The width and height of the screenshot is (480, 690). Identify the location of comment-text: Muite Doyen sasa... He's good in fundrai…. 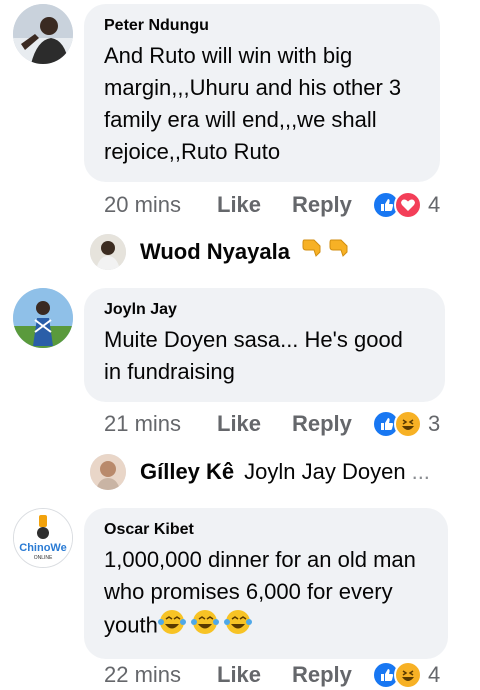
(253, 355).